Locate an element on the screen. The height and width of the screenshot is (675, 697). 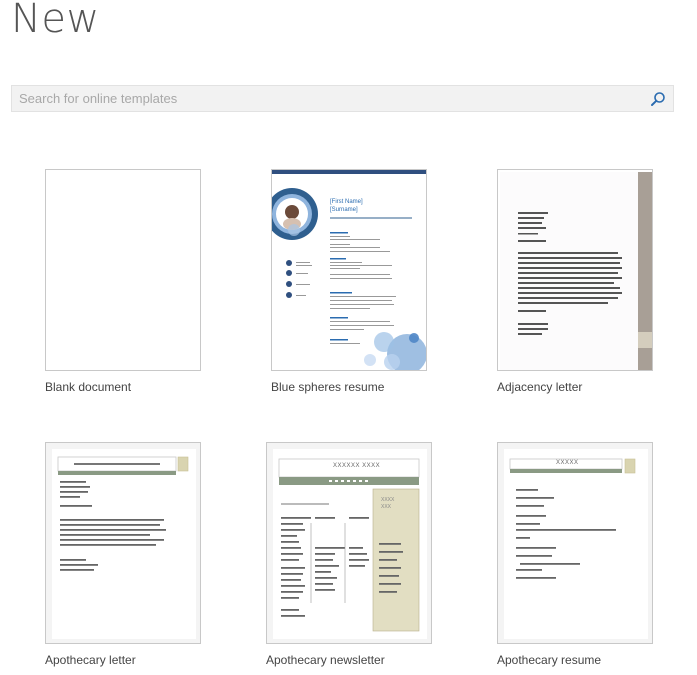
apothecary-resume-preview-graphic is located at coordinates (576, 544).